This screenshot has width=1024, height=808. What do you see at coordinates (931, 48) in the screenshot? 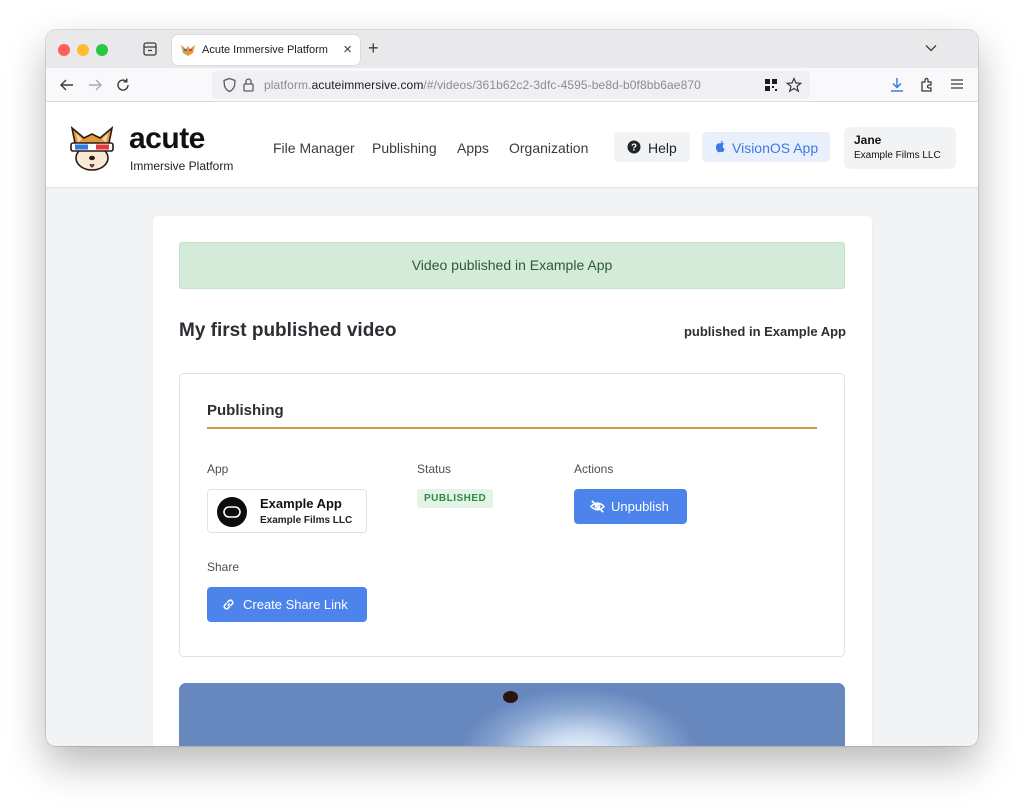
I see `chevron-down-icon` at bounding box center [931, 48].